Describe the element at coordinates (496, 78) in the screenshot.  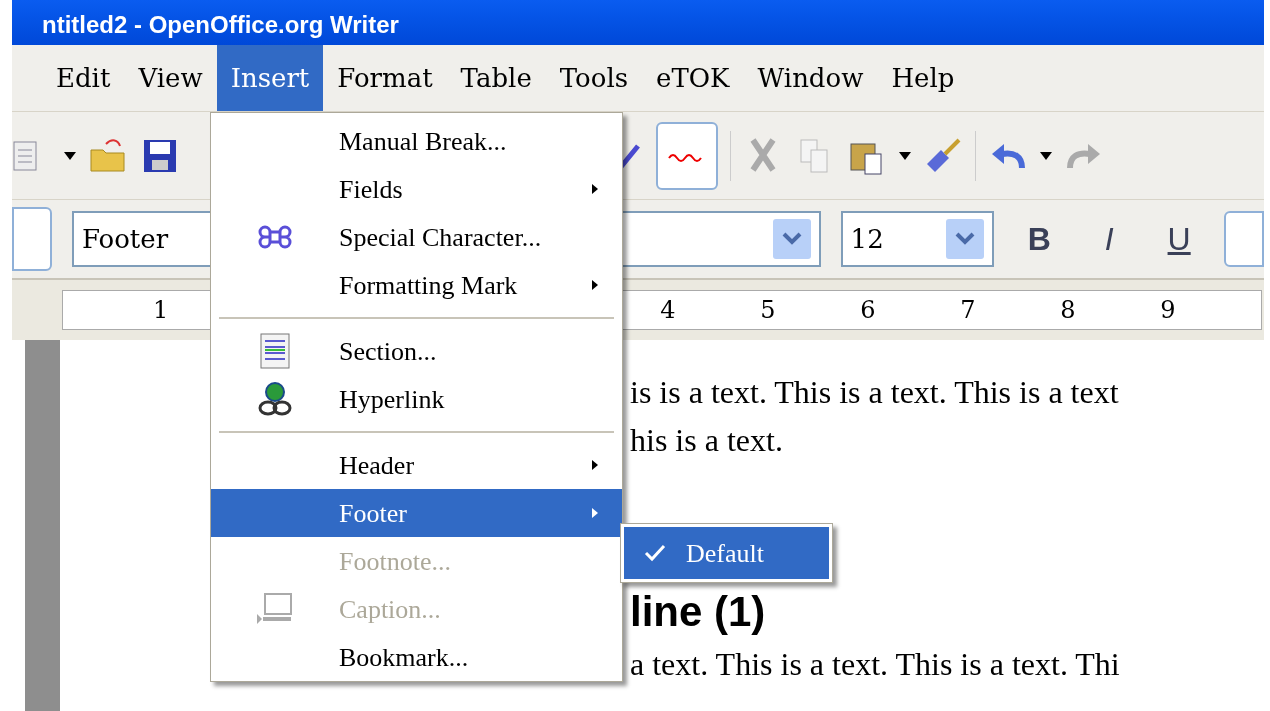
I see `menu-item: Table` at that location.